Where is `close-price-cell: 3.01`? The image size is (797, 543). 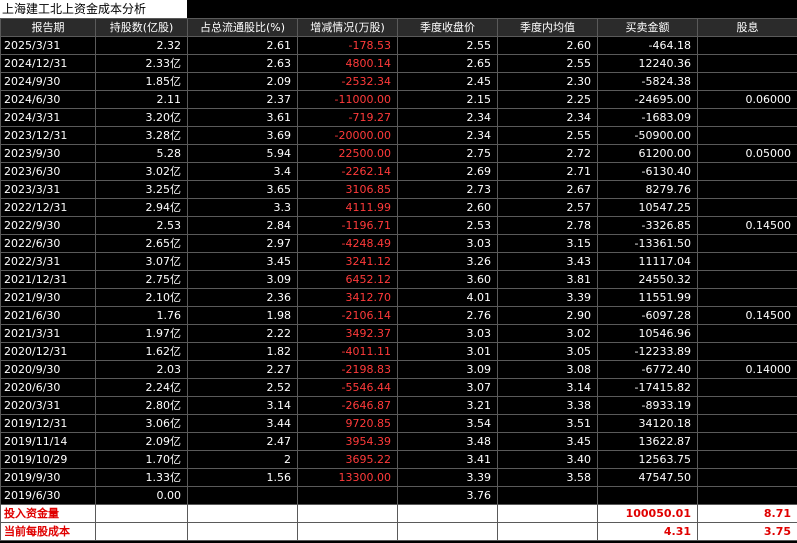
close-price-cell: 3.01 is located at coordinates (447, 351).